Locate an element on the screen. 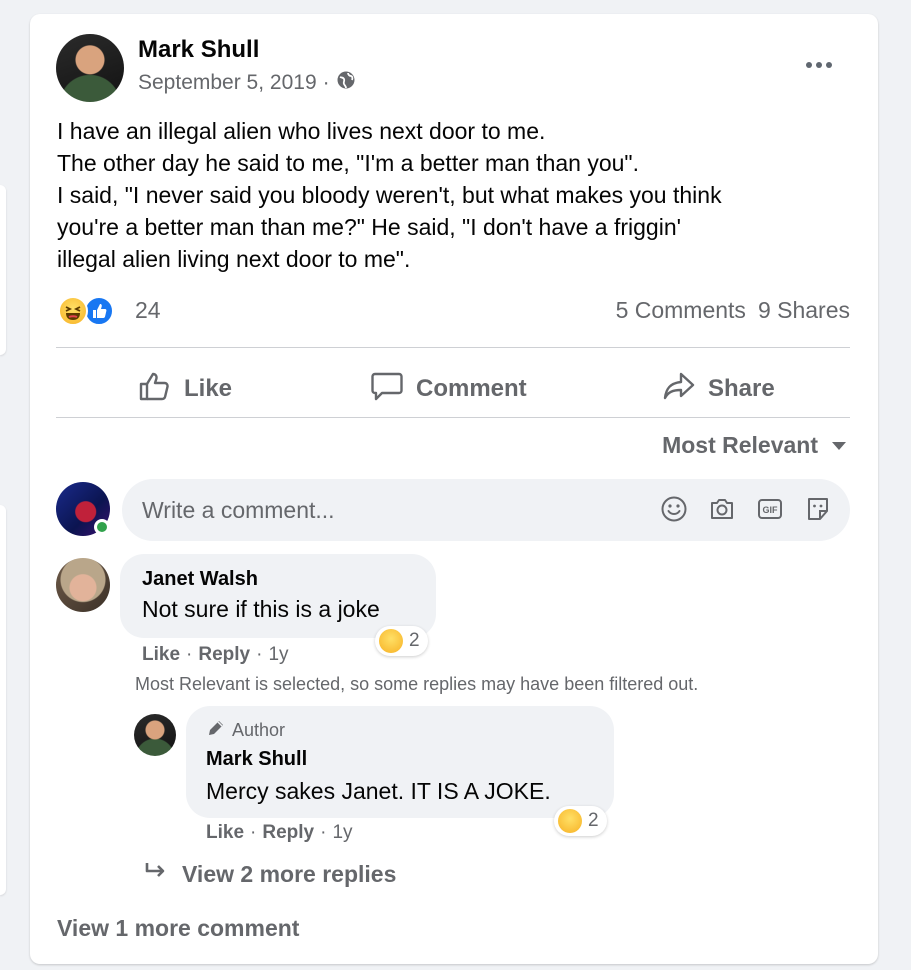 The height and width of the screenshot is (970, 911). svg-text: GIF is located at coordinates (771, 510).